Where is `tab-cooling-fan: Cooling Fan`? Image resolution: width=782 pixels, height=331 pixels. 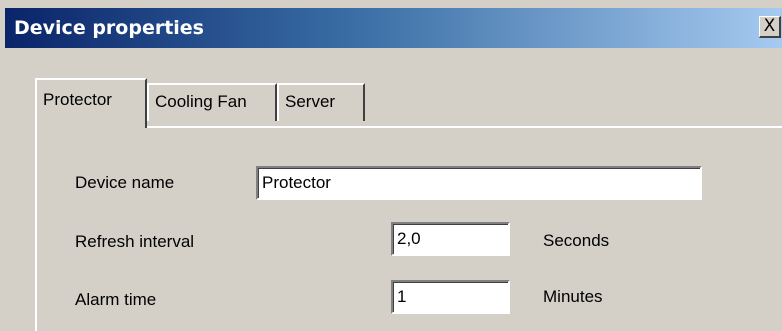
tab-cooling-fan: Cooling Fan is located at coordinates (212, 102).